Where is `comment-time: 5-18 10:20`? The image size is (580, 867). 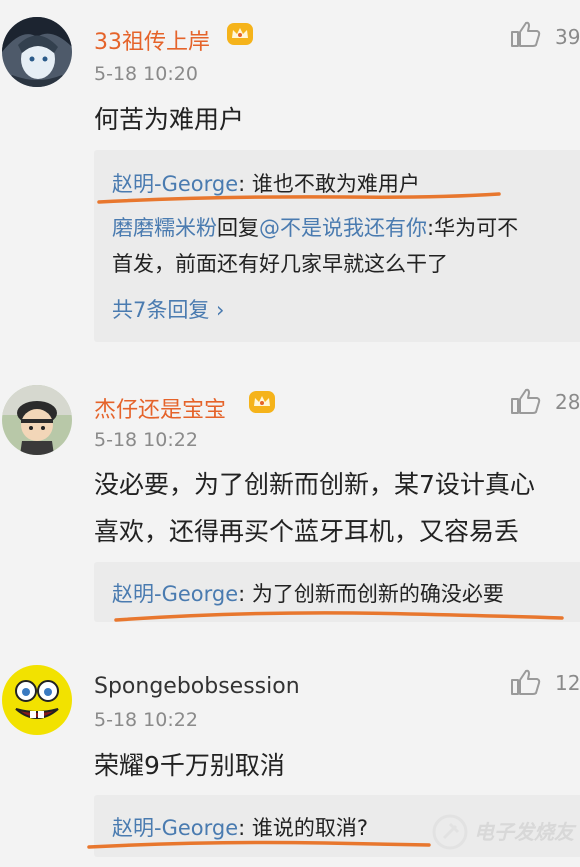
comment-time: 5-18 10:20 is located at coordinates (146, 74).